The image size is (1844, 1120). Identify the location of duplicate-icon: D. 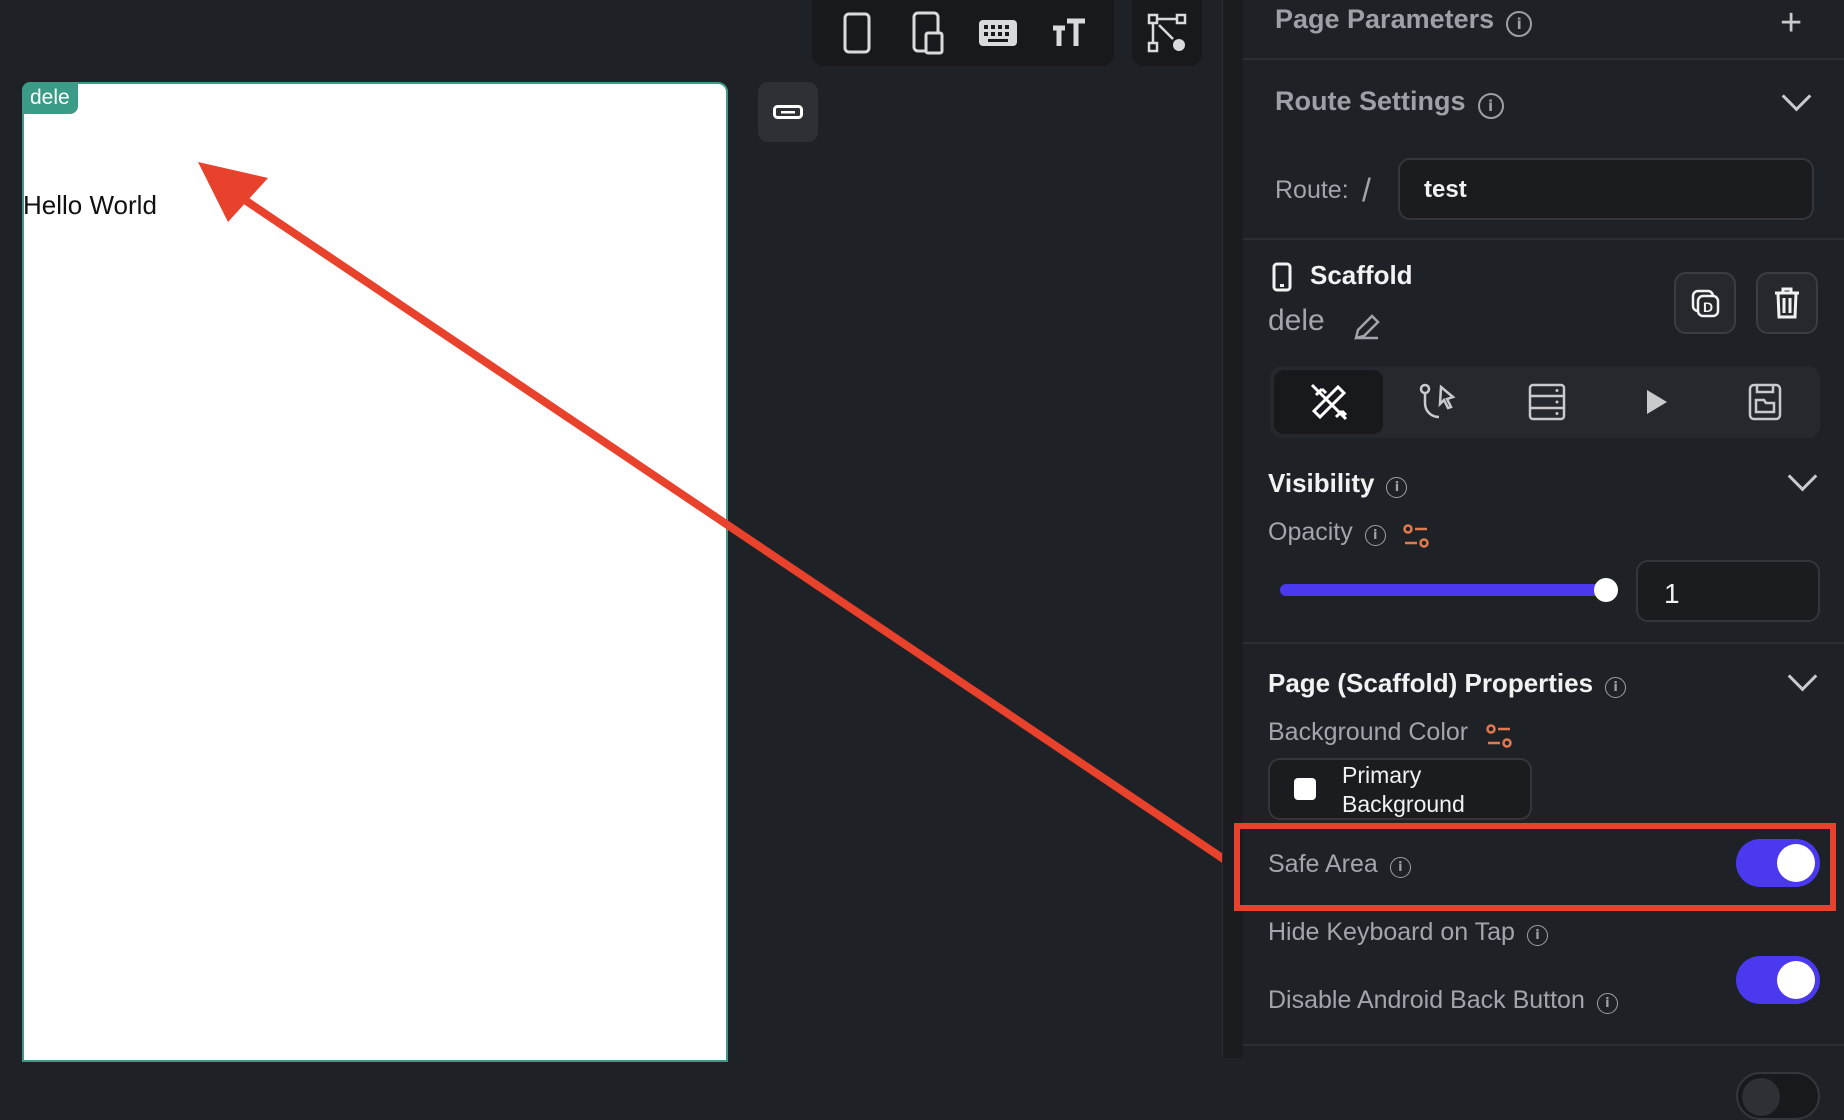
(1705, 303).